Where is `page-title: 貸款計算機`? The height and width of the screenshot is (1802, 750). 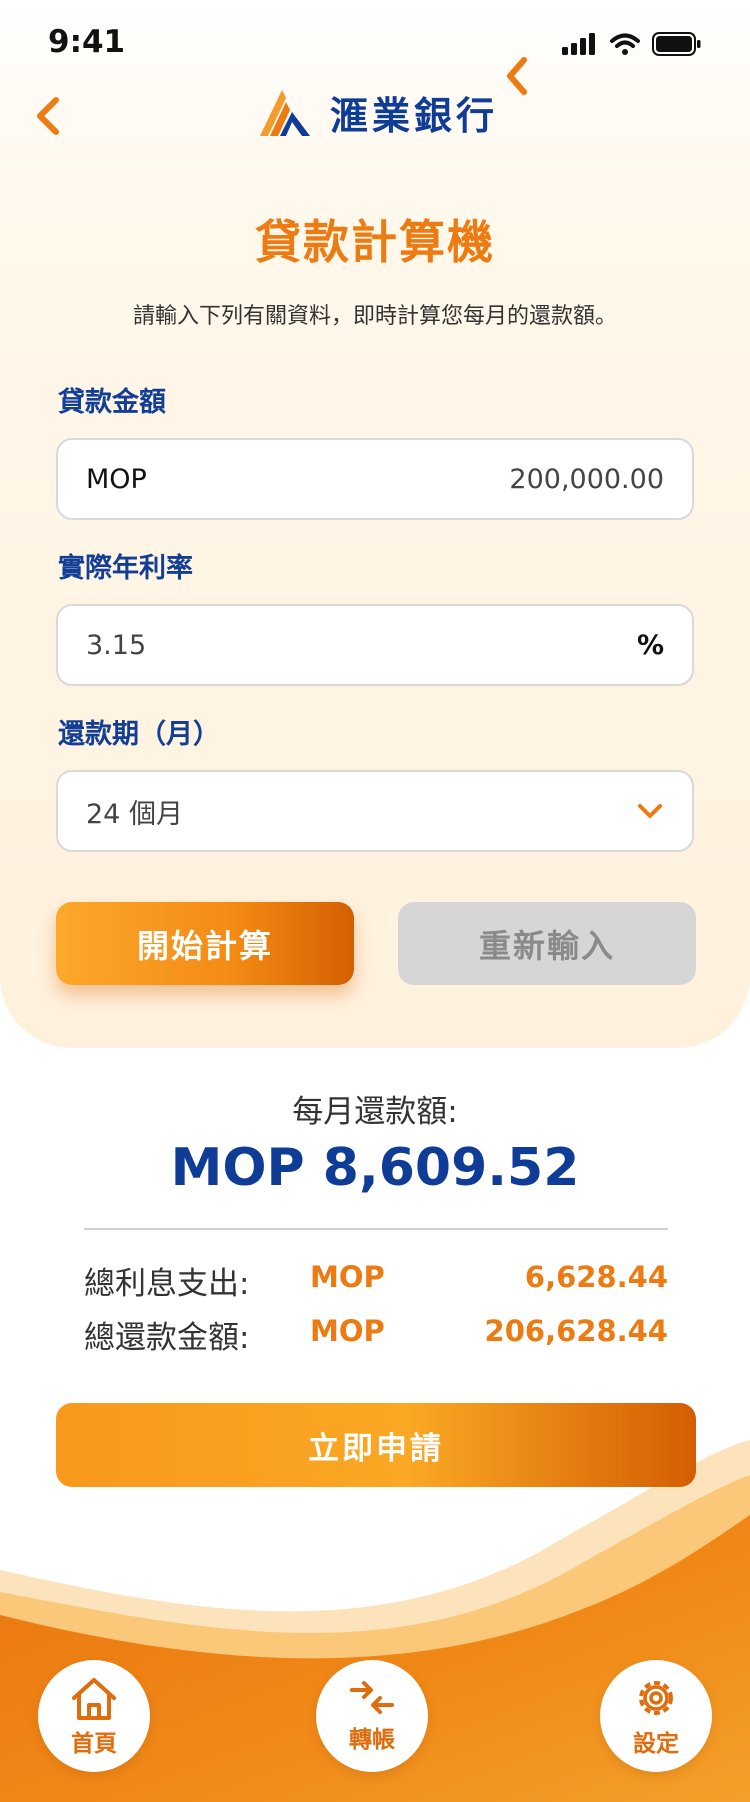 page-title: 貸款計算機 is located at coordinates (375, 242).